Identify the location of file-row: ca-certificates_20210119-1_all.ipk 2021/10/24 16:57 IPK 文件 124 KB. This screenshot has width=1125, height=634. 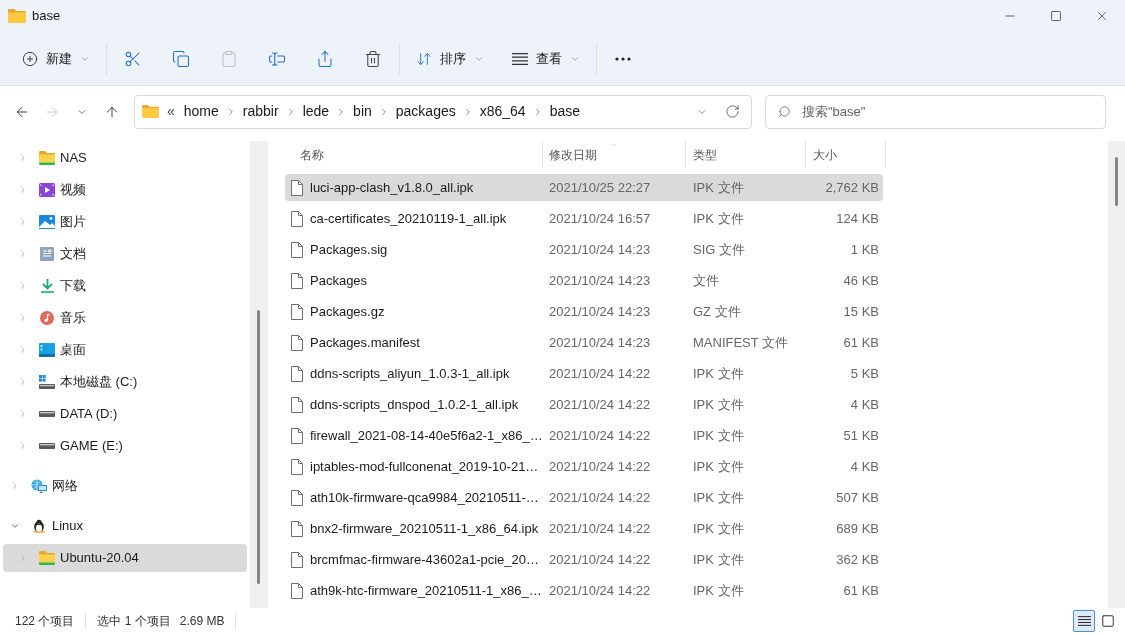
(584, 218).